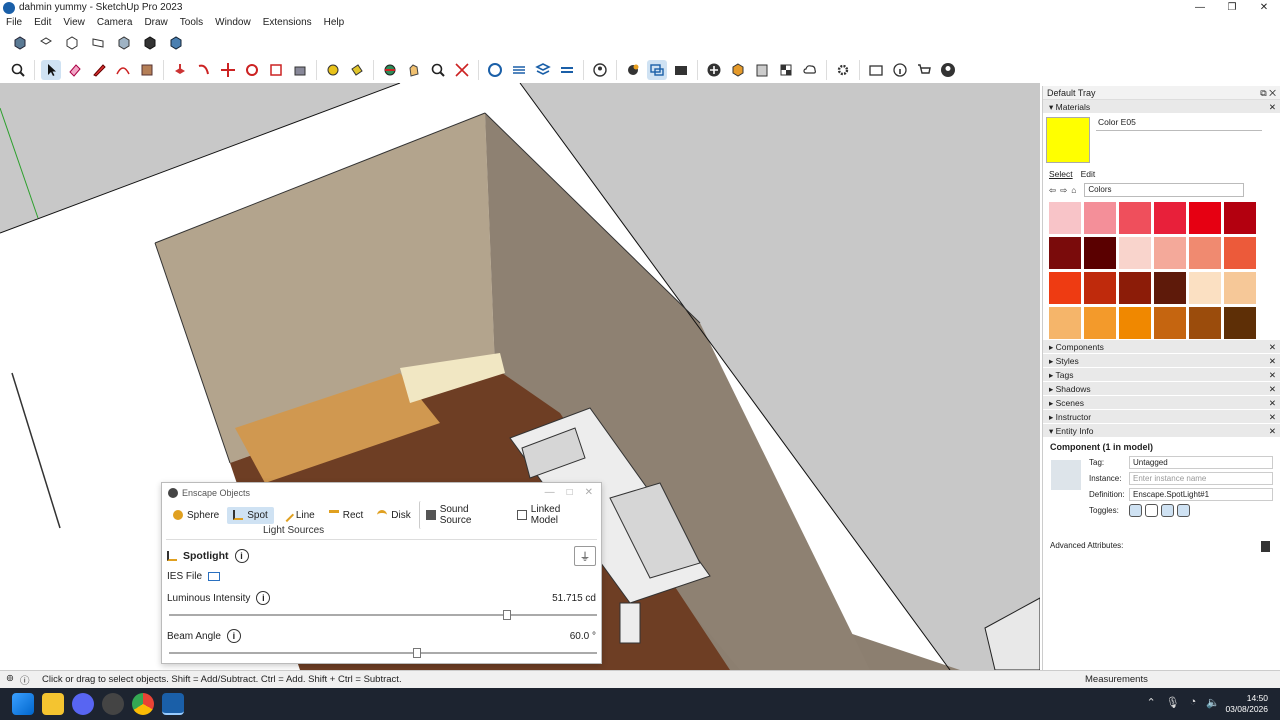  I want to click on entity-info-header: ▾ Entity Info ✕, so click(1161, 431).